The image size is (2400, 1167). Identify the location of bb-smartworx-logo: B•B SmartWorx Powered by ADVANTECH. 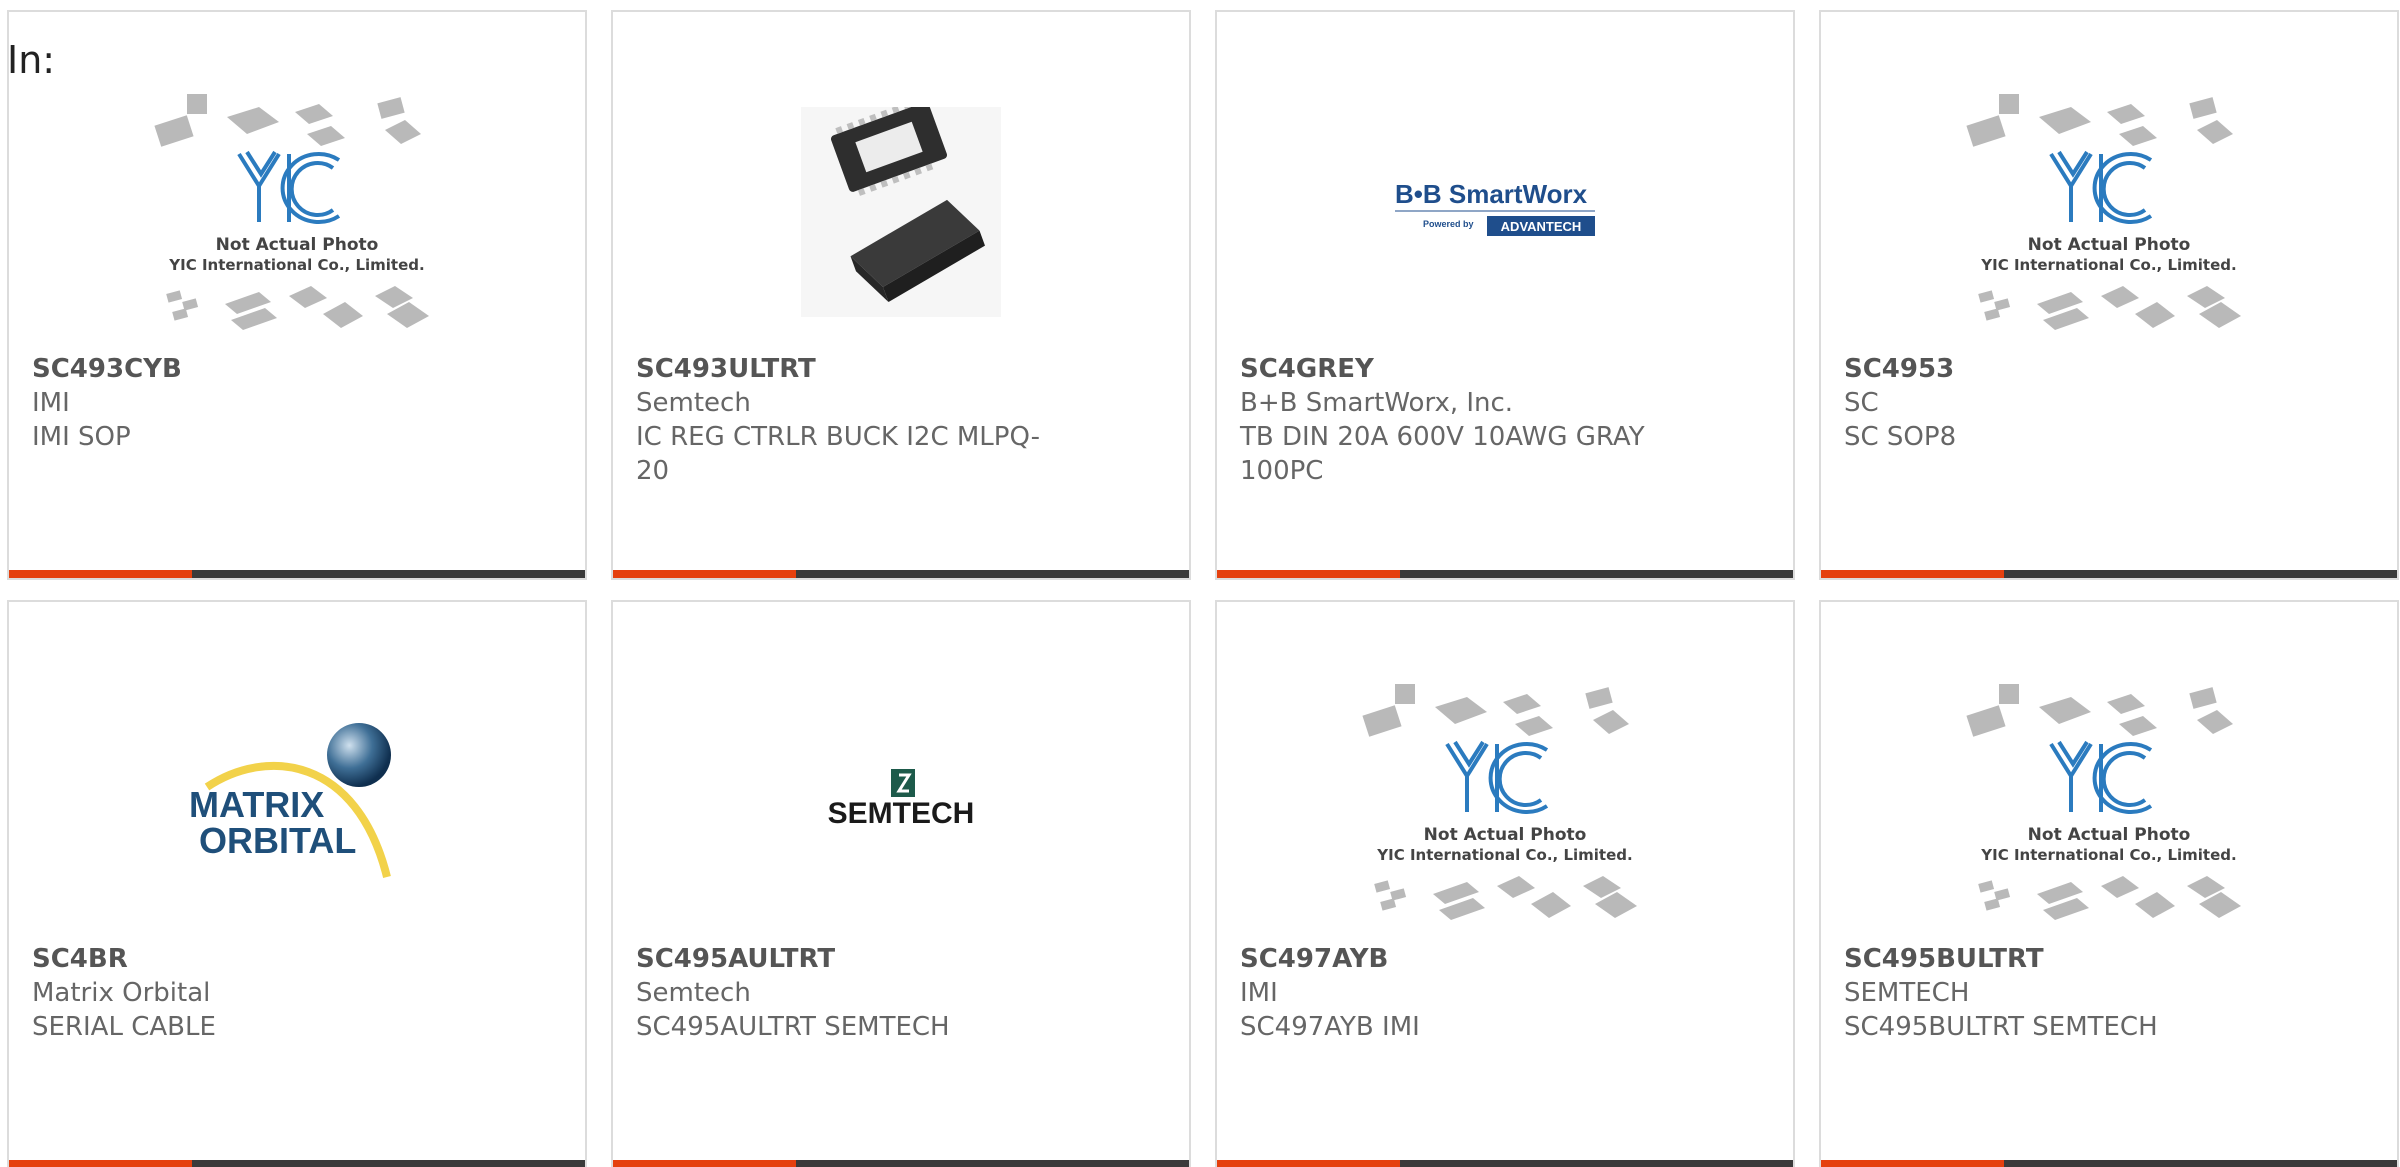
(1495, 207).